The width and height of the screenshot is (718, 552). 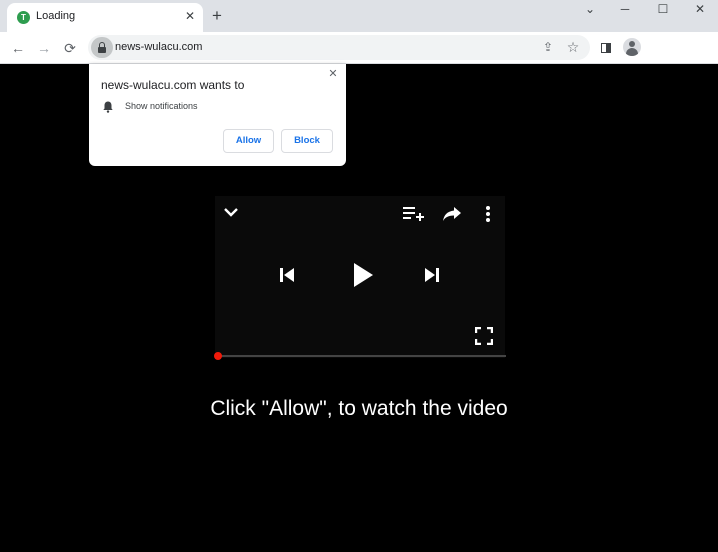 I want to click on popup-close-icon: ✕, so click(x=333, y=74).